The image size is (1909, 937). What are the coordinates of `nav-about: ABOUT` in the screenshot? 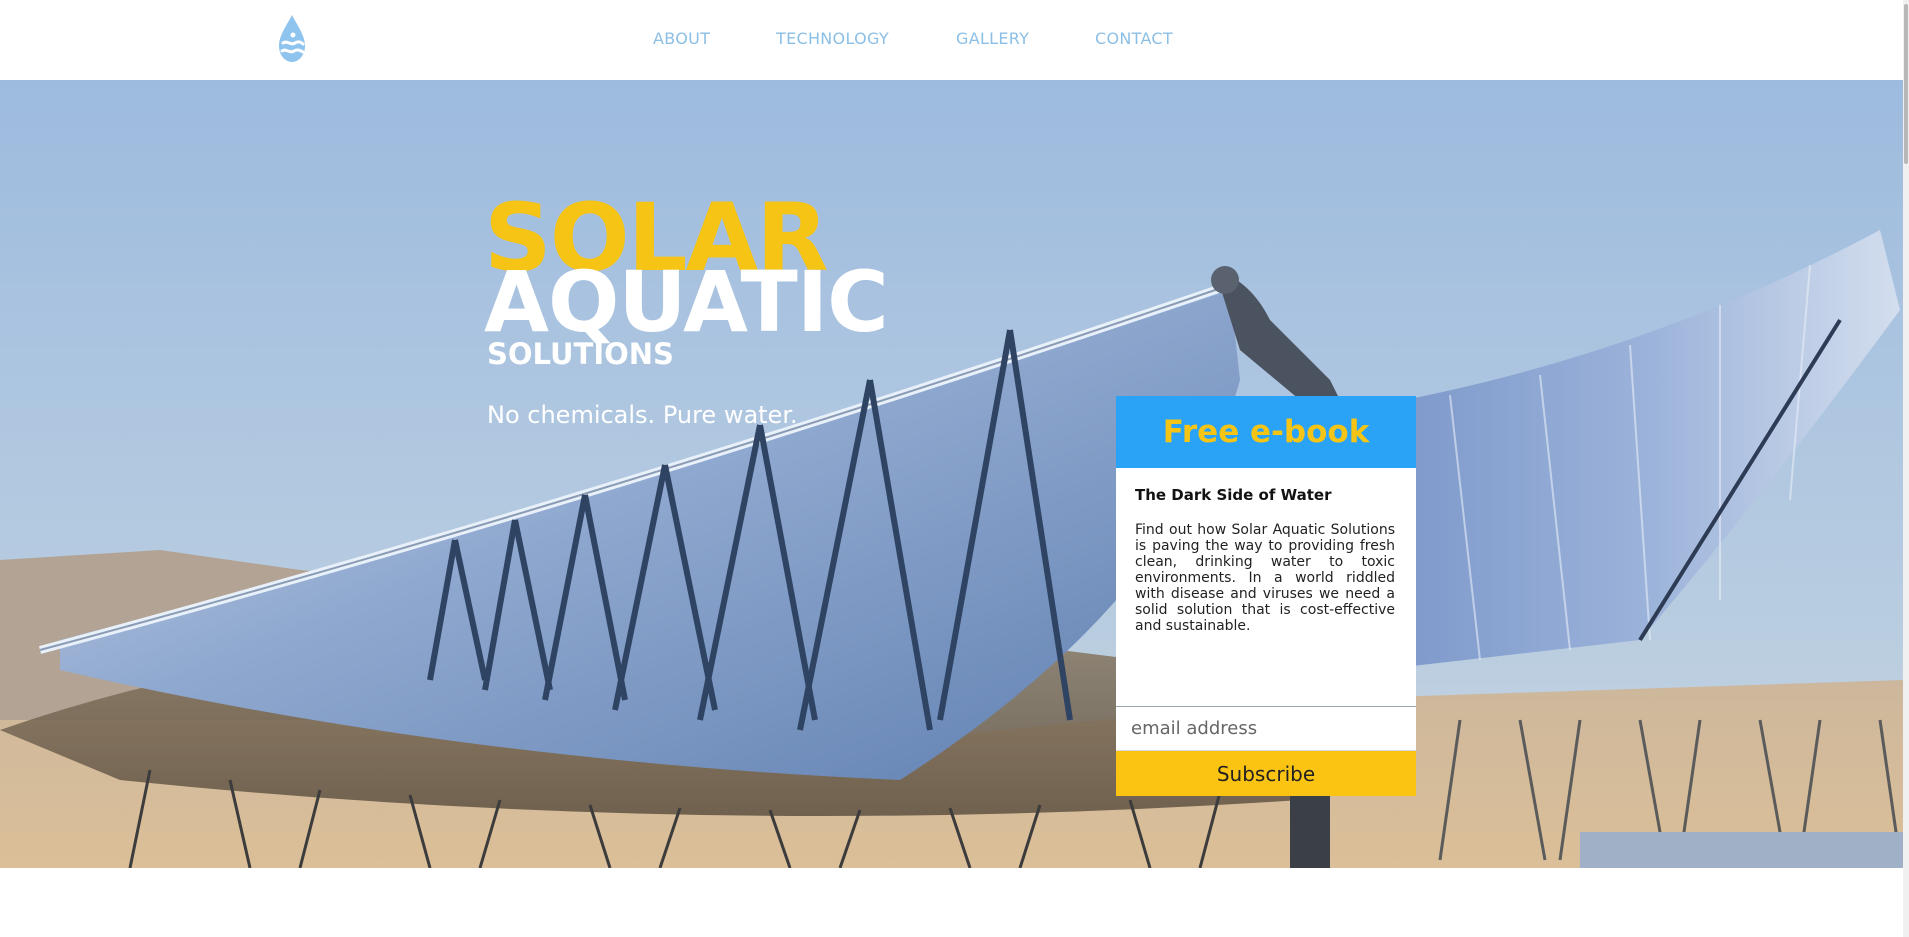 It's located at (681, 38).